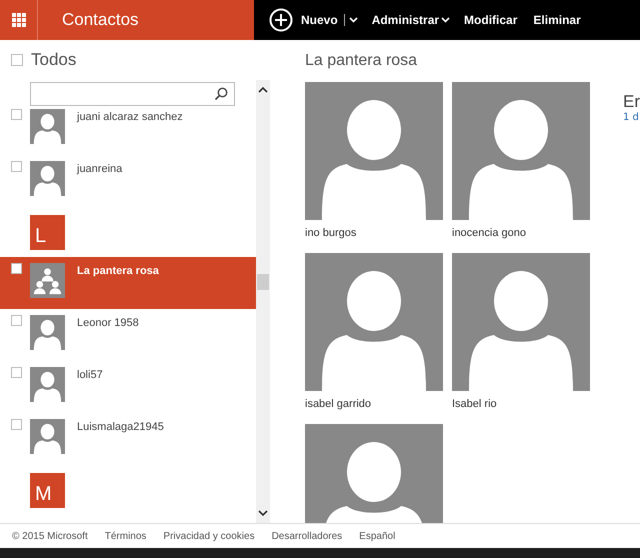 Image resolution: width=640 pixels, height=558 pixels. I want to click on chevron-up-icon, so click(263, 89).